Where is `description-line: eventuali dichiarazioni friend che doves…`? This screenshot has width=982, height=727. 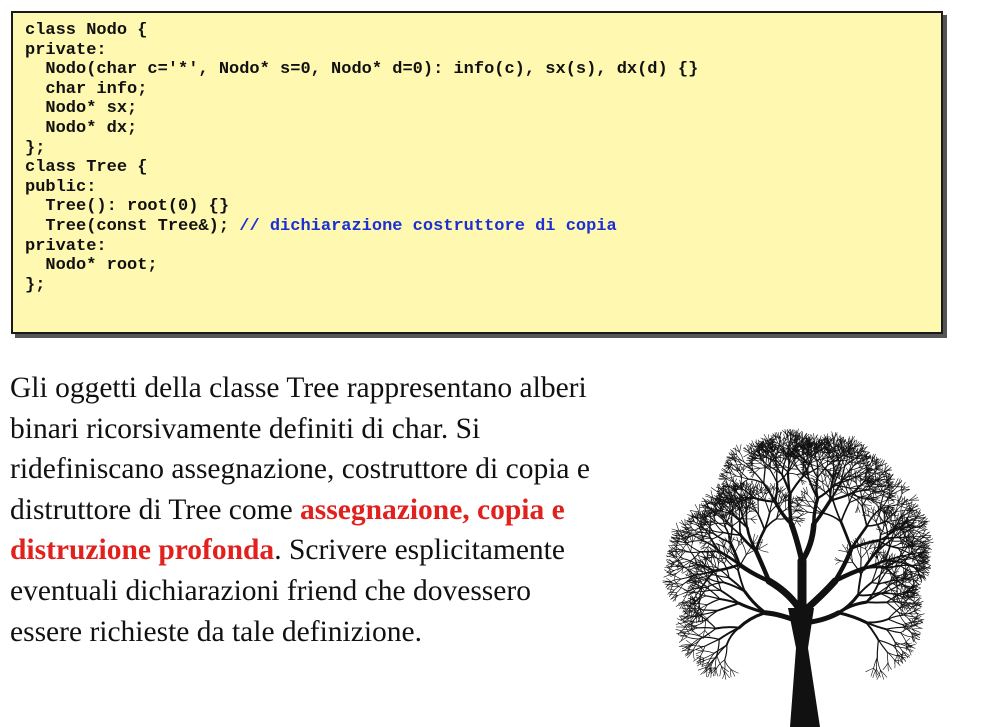
description-line: eventuali dichiarazioni friend che doves… is located at coordinates (270, 590).